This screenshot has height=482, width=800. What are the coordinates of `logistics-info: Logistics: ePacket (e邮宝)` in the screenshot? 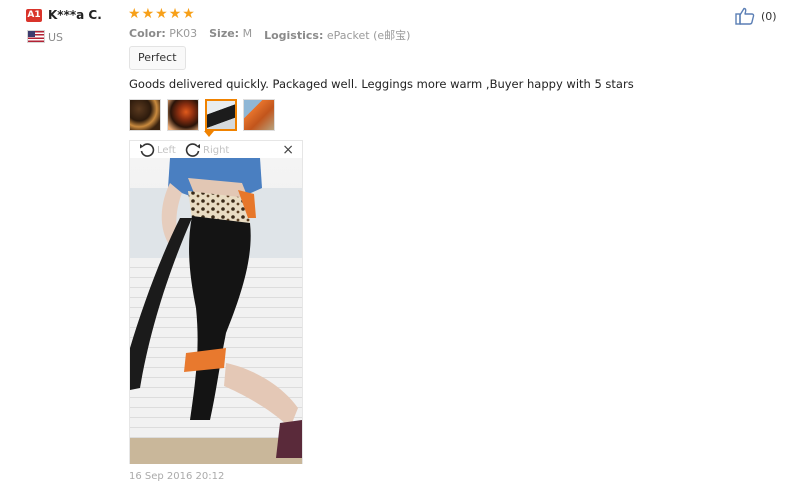 It's located at (337, 35).